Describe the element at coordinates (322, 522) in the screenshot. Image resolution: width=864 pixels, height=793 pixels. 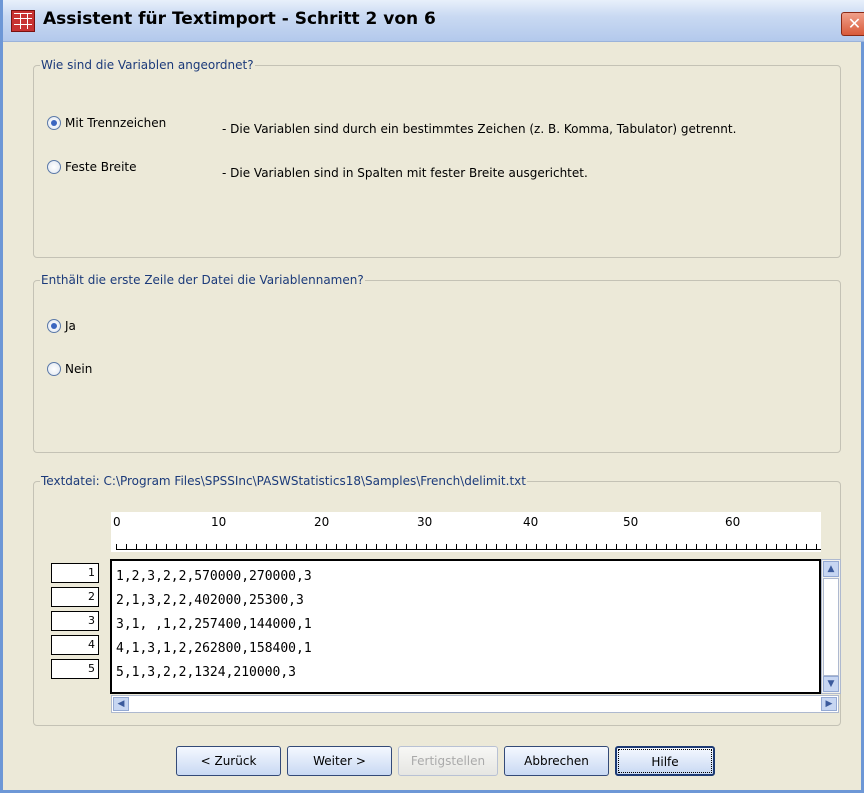
I see `ruler-label: 20` at that location.